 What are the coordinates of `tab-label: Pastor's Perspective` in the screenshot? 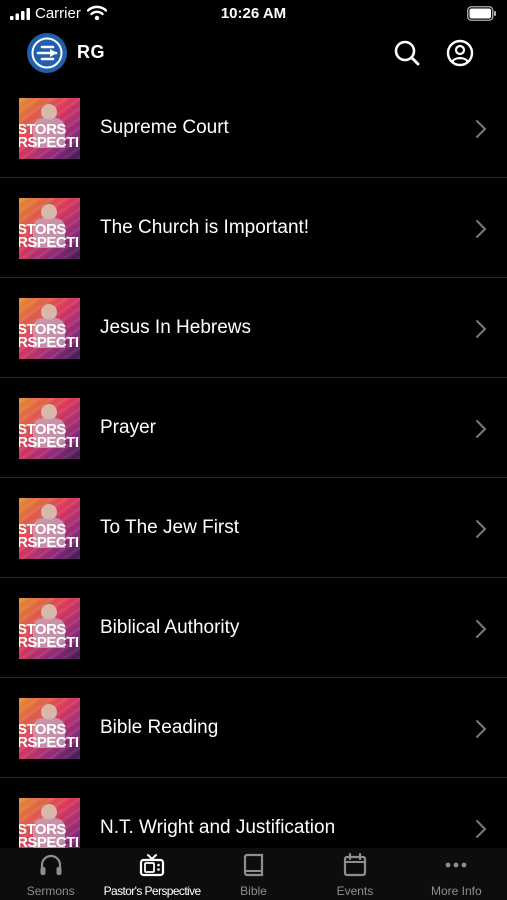 It's located at (152, 891).